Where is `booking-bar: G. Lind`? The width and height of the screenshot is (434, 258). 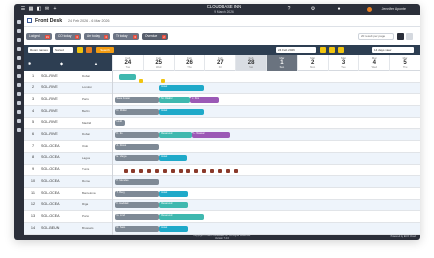 booking-bar: G. Lind is located at coordinates (137, 216).